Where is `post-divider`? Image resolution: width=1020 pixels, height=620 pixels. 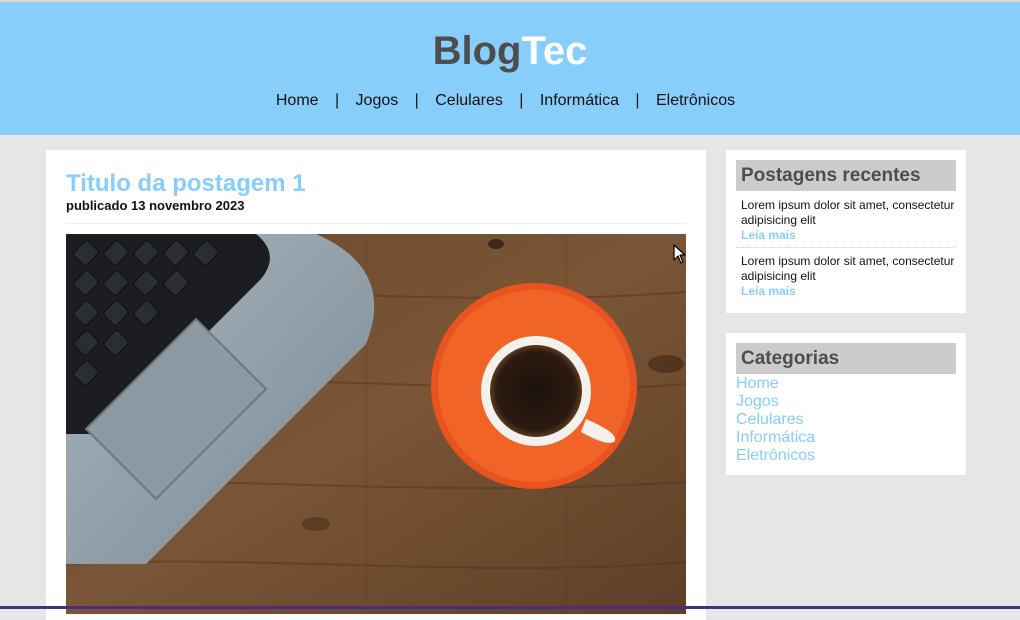 post-divider is located at coordinates (376, 223).